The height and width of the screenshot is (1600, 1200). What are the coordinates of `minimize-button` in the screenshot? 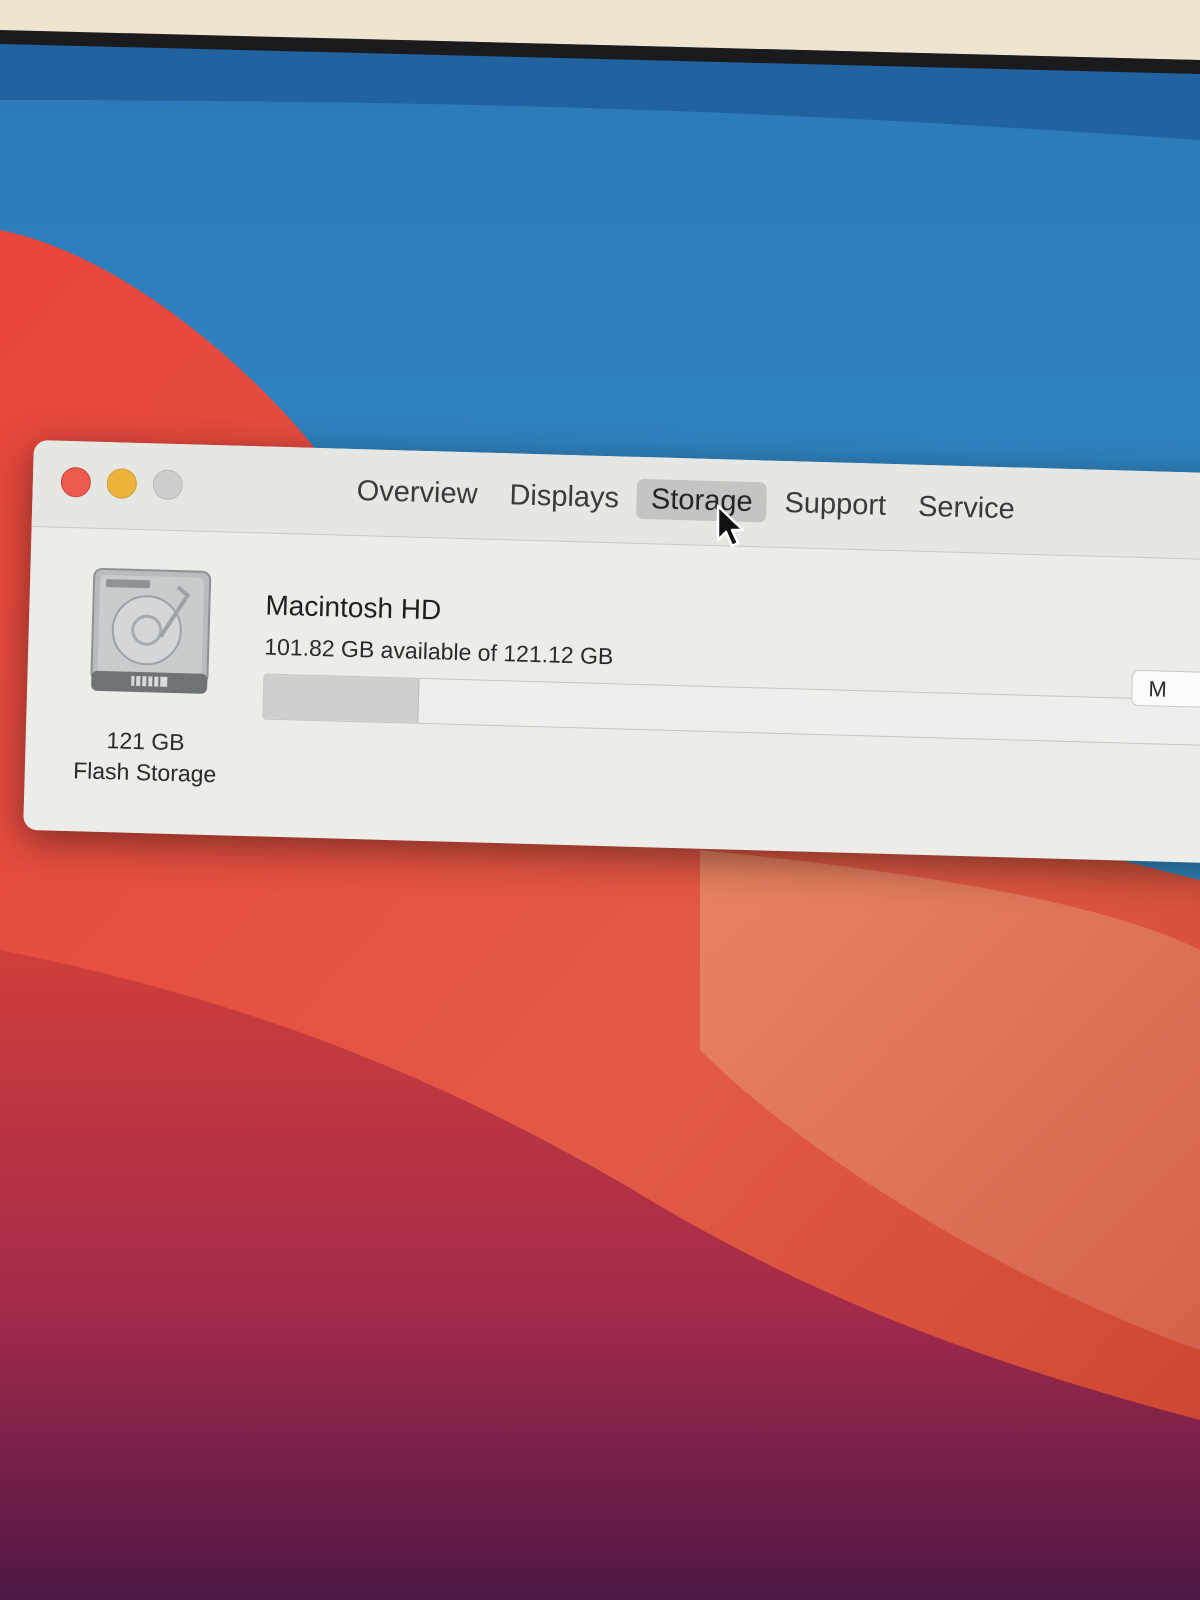 It's located at (122, 483).